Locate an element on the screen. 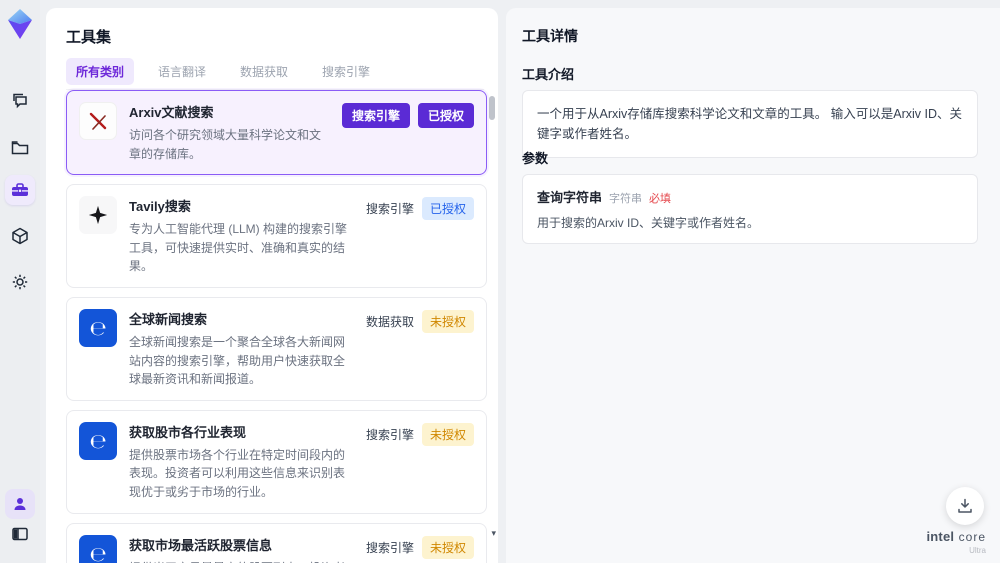 The image size is (1000, 563). tab-2: 数据获取 is located at coordinates (264, 71).